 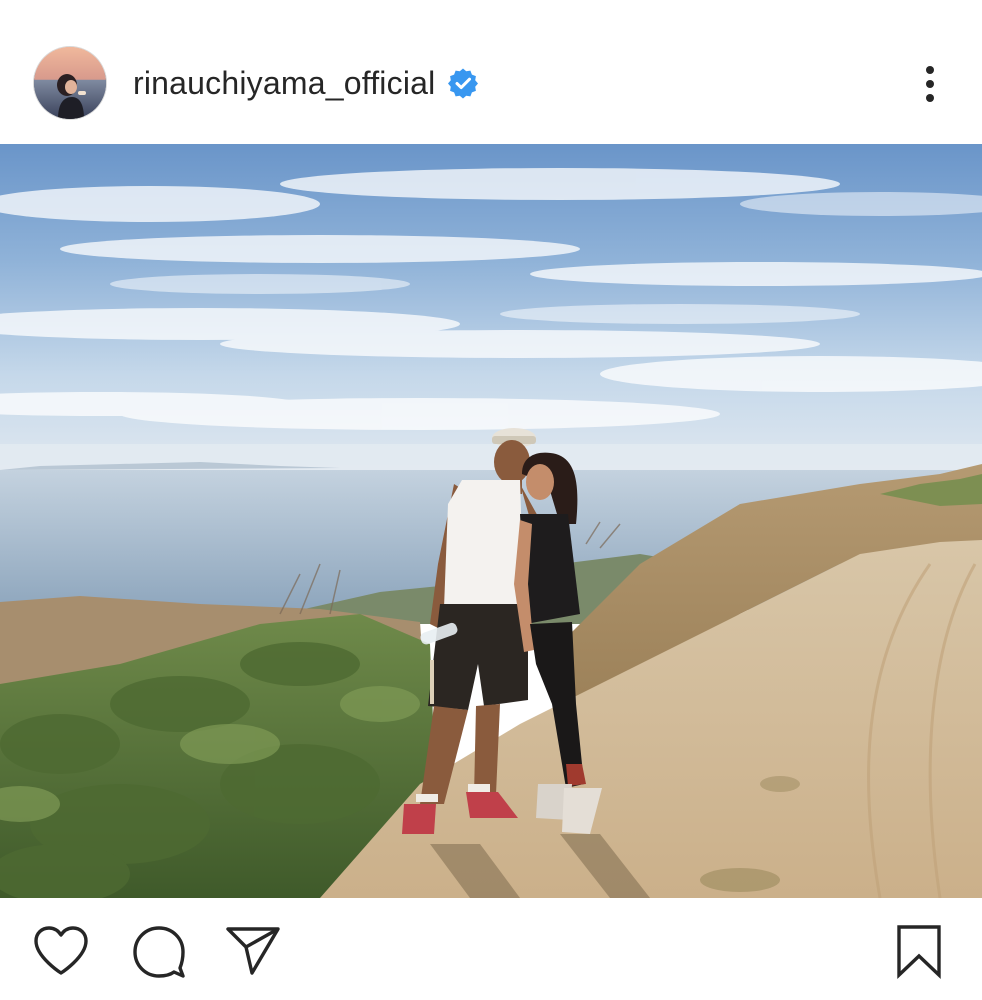 I want to click on paper-plane-icon, so click(x=253, y=951).